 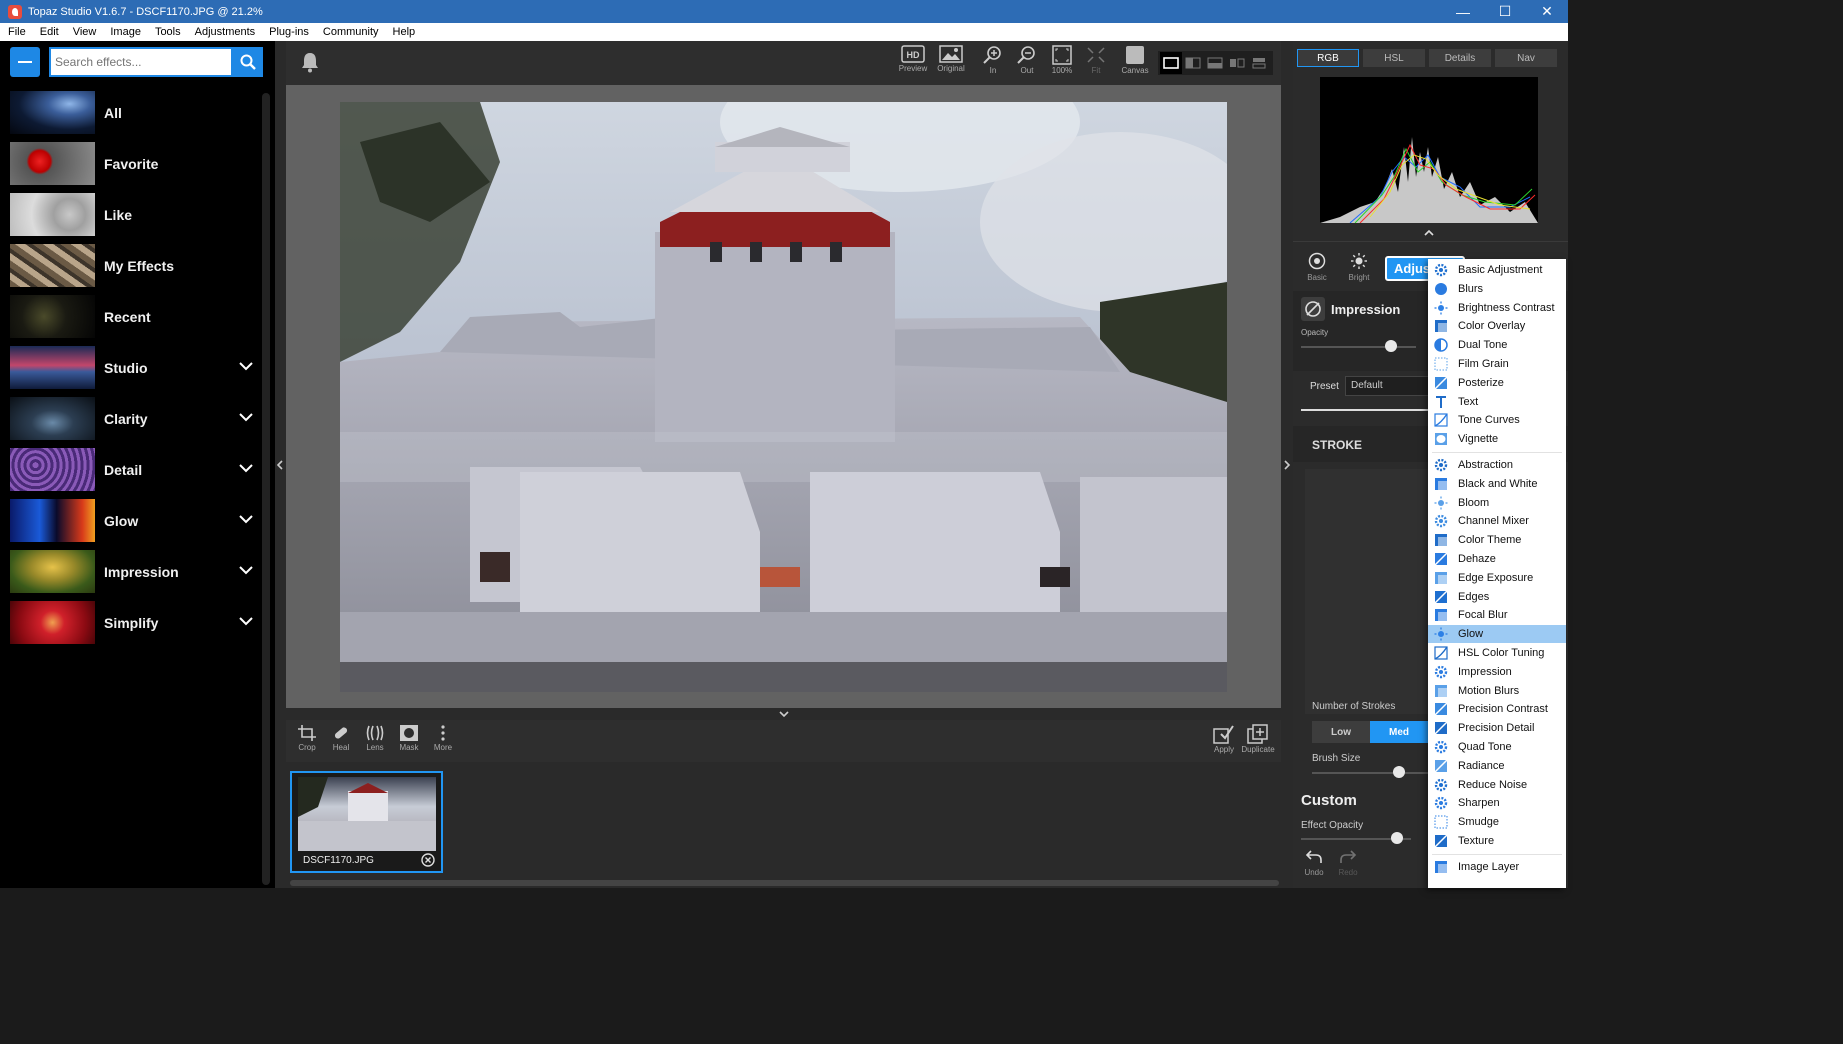 What do you see at coordinates (16, 32) in the screenshot?
I see `menu-file: File` at bounding box center [16, 32].